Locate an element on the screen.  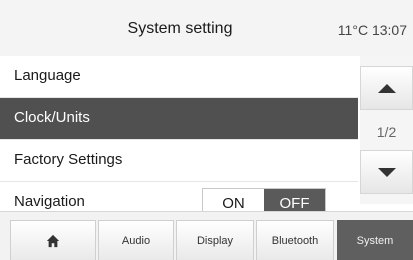
status-area: 11°C 13:07 is located at coordinates (372, 30).